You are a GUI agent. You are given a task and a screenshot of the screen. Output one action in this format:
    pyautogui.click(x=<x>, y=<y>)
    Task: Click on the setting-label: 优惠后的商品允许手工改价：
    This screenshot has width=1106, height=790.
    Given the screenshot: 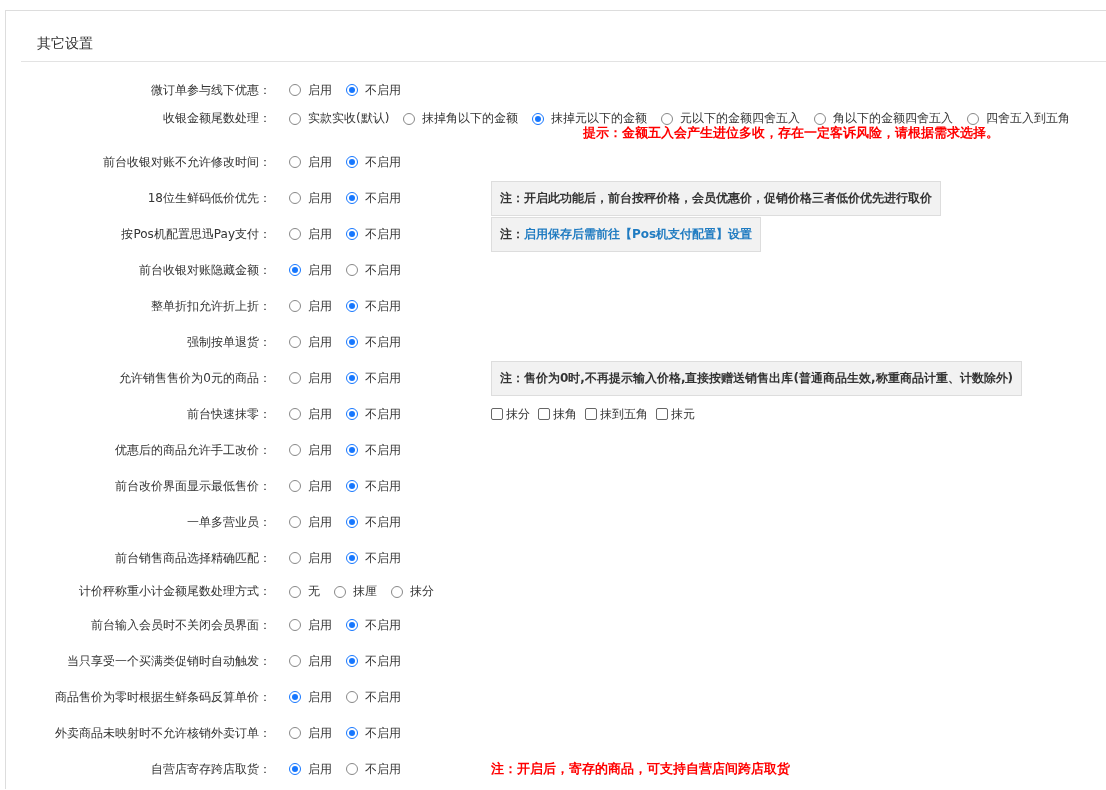 What is the action you would take?
    pyautogui.click(x=193, y=450)
    